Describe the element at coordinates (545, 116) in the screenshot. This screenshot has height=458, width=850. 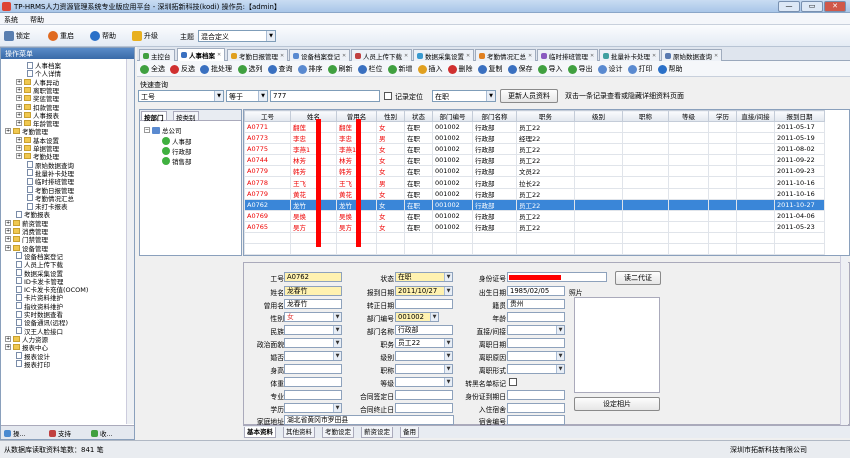
I see `column-header: 职务` at that location.